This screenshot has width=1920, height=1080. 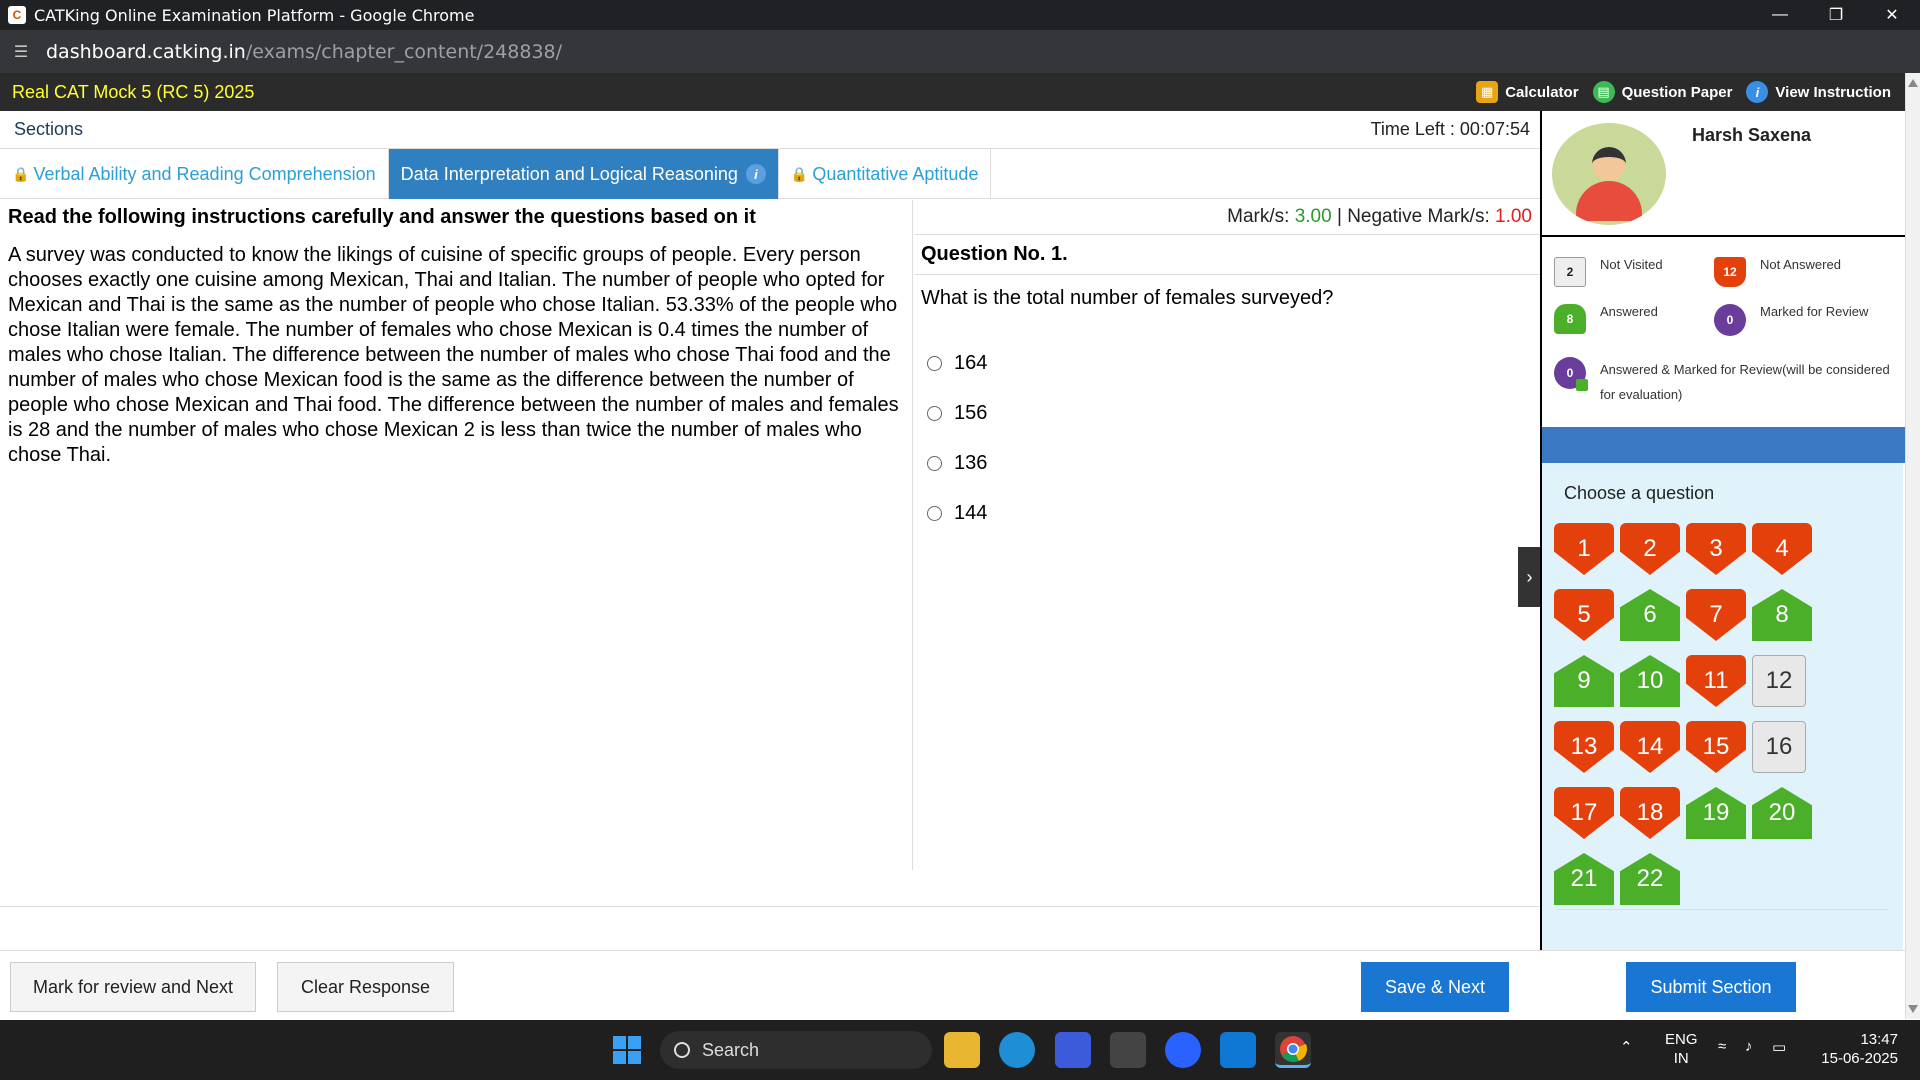 I want to click on option-4: 144, so click(x=1233, y=513).